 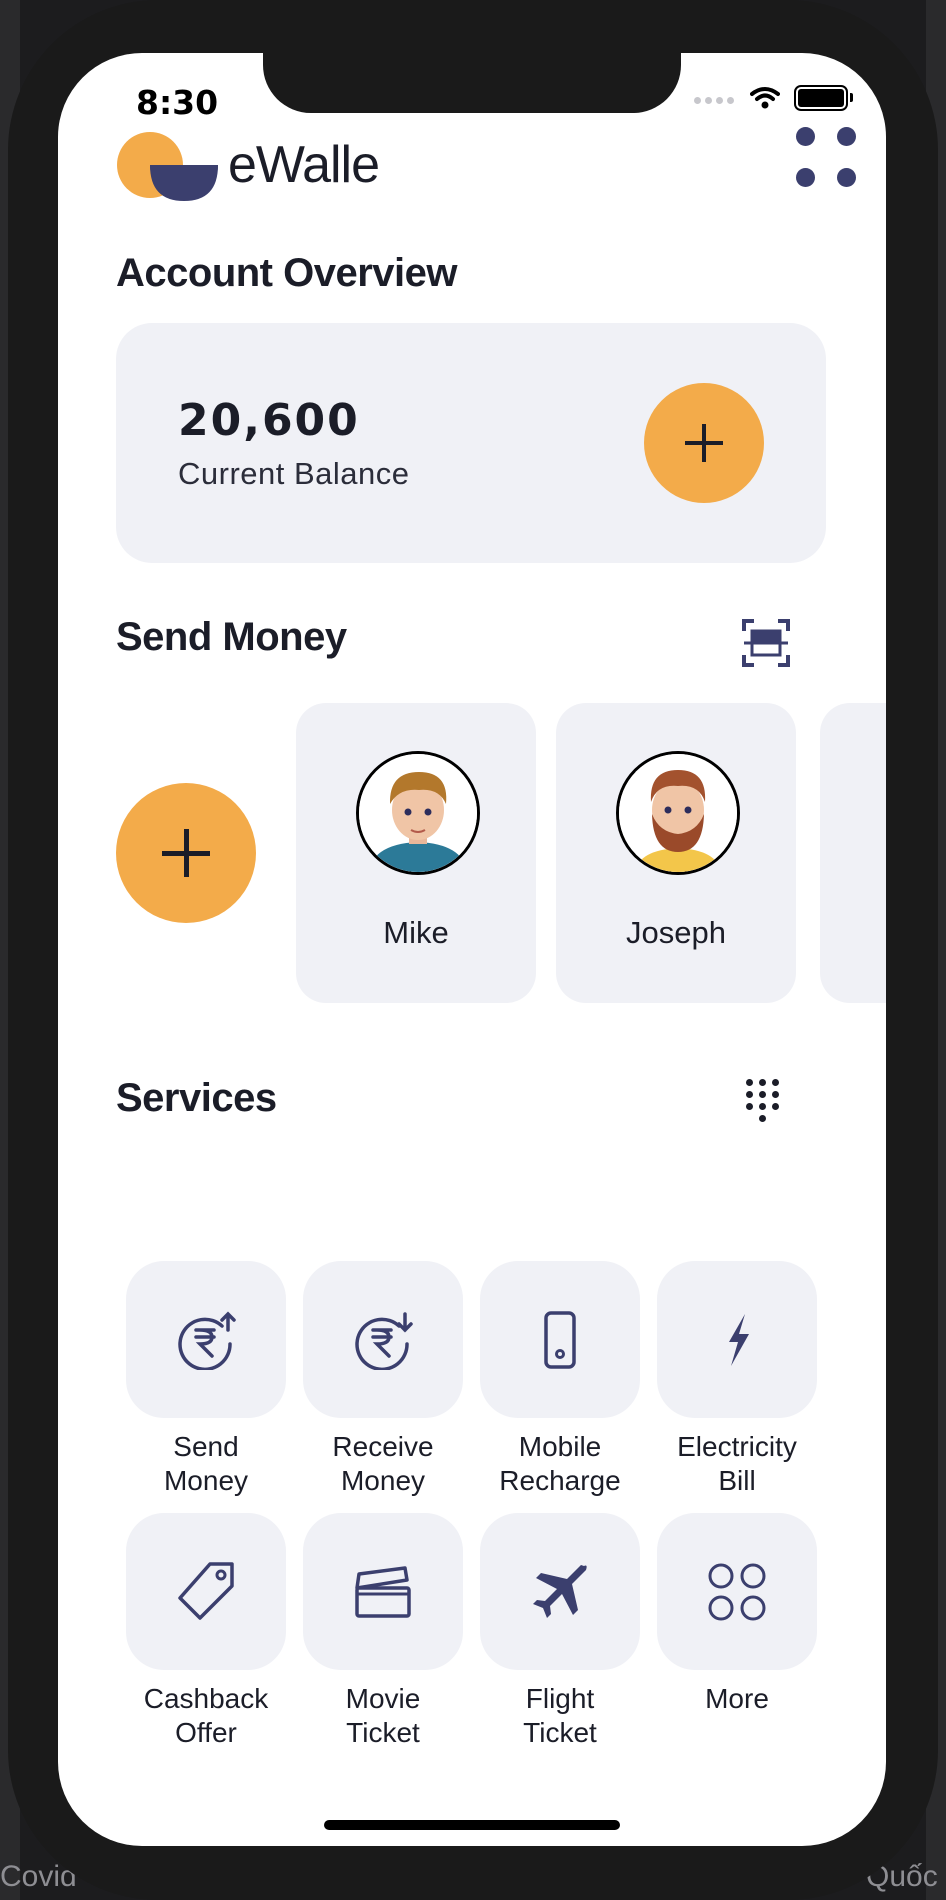 I want to click on app-brand-name: eWalle, so click(x=304, y=165).